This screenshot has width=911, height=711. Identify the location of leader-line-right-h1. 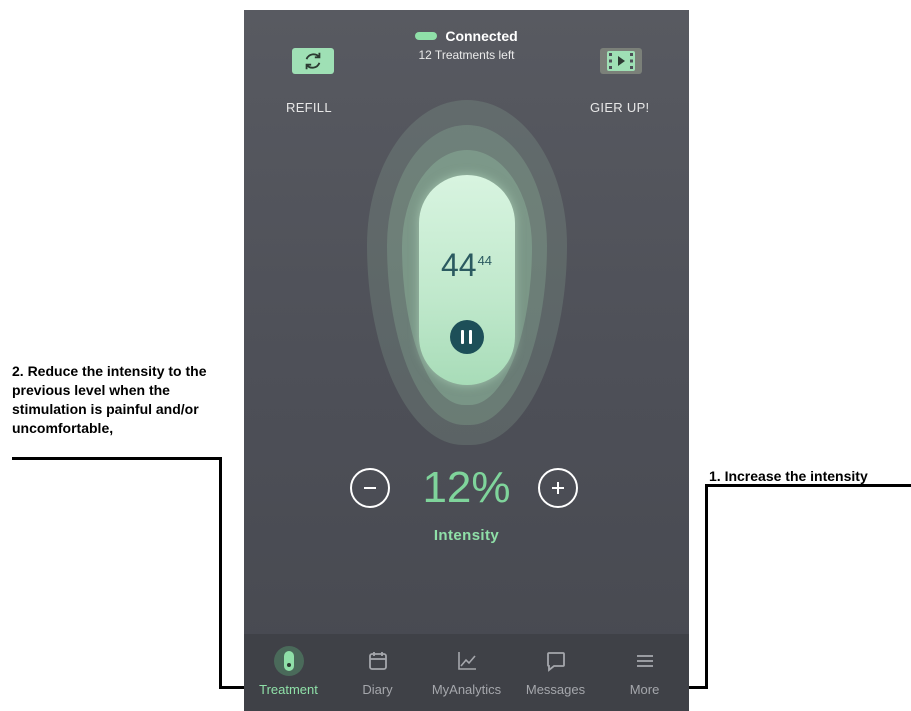
(809, 485).